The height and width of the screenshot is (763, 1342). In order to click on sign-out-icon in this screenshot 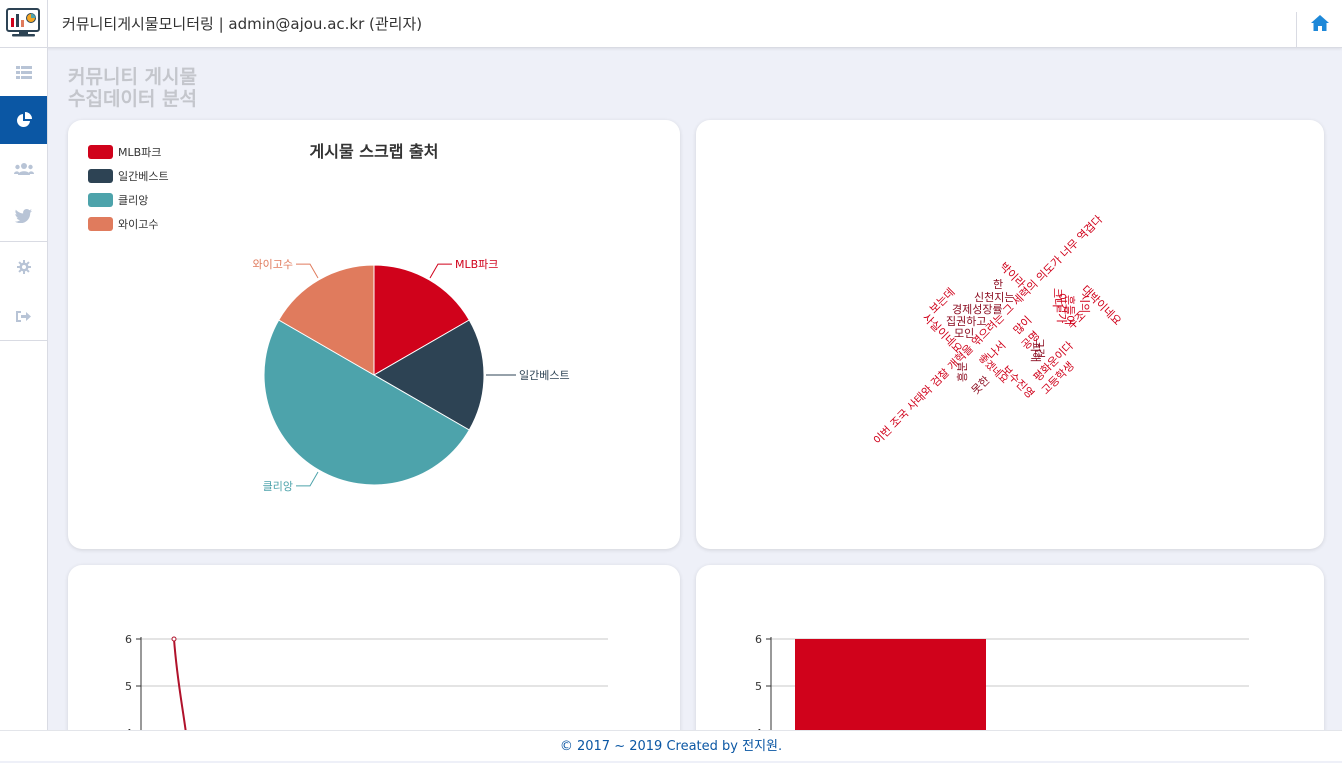, I will do `click(23, 316)`.